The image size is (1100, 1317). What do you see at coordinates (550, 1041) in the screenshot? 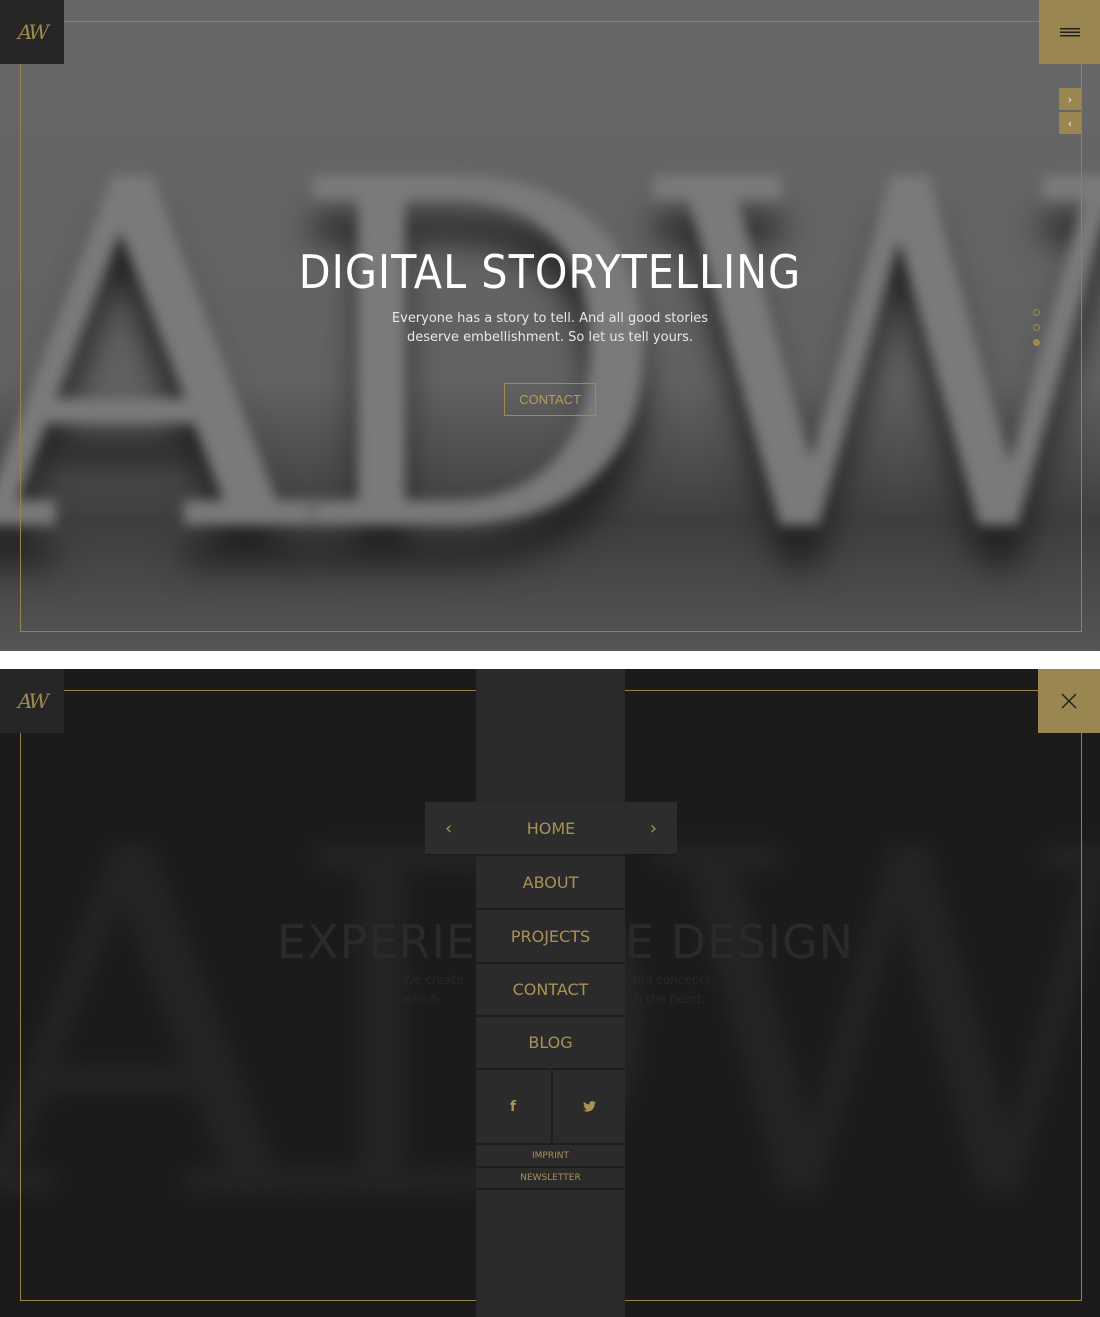
I see `menu-item-blog: BLOG` at bounding box center [550, 1041].